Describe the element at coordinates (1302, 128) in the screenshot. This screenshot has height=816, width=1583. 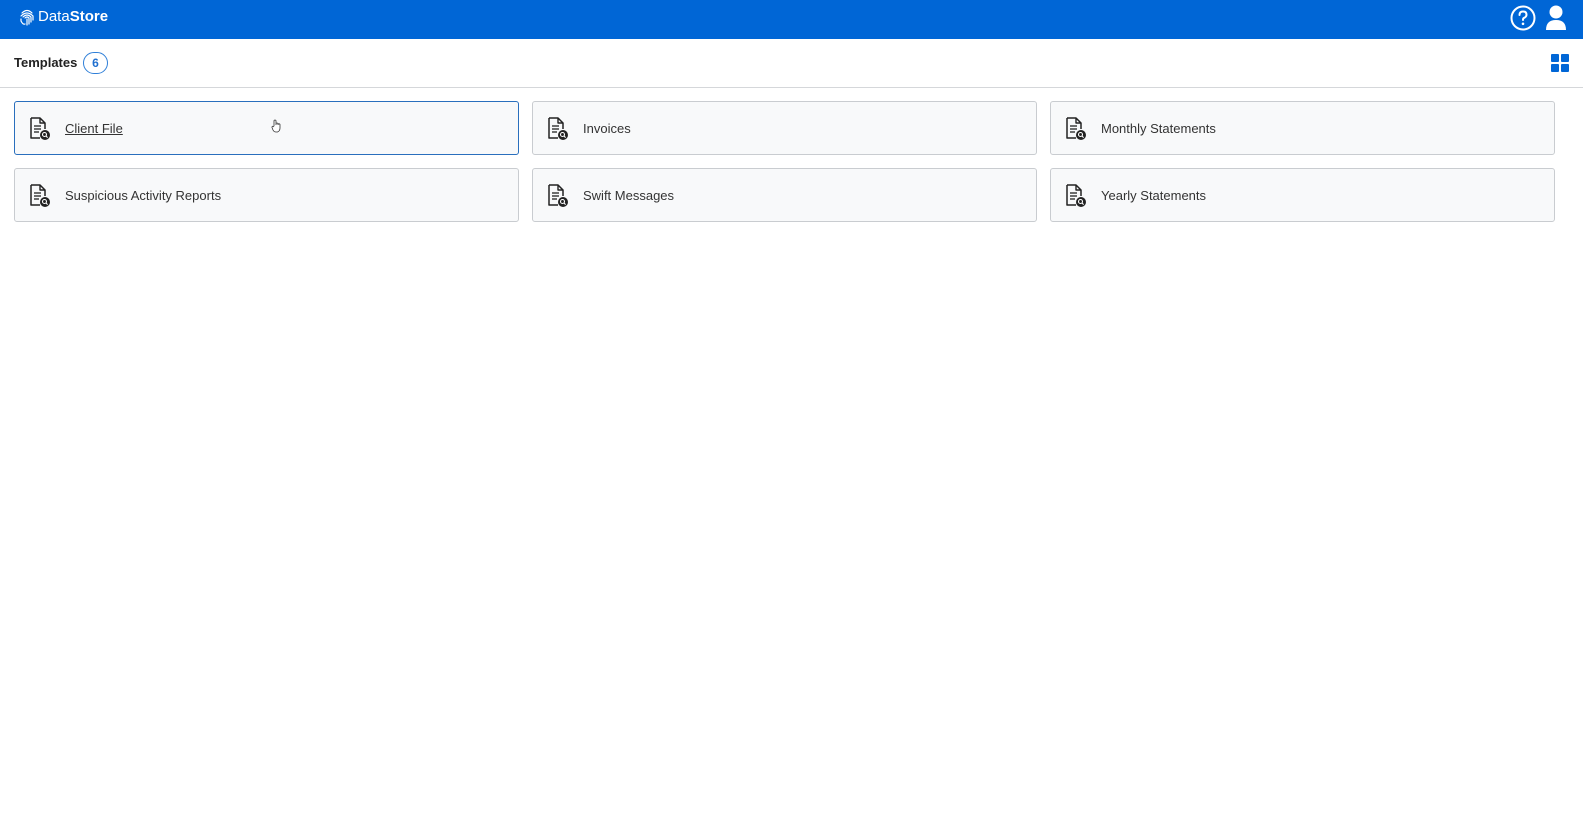
I see `template-card-monthly-statements: Monthly Statements` at that location.